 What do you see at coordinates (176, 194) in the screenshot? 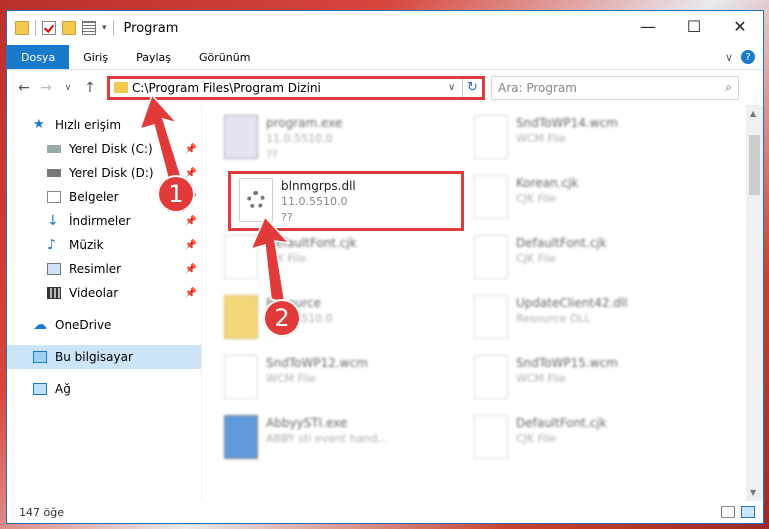
I see `callout-badge-1: 1` at bounding box center [176, 194].